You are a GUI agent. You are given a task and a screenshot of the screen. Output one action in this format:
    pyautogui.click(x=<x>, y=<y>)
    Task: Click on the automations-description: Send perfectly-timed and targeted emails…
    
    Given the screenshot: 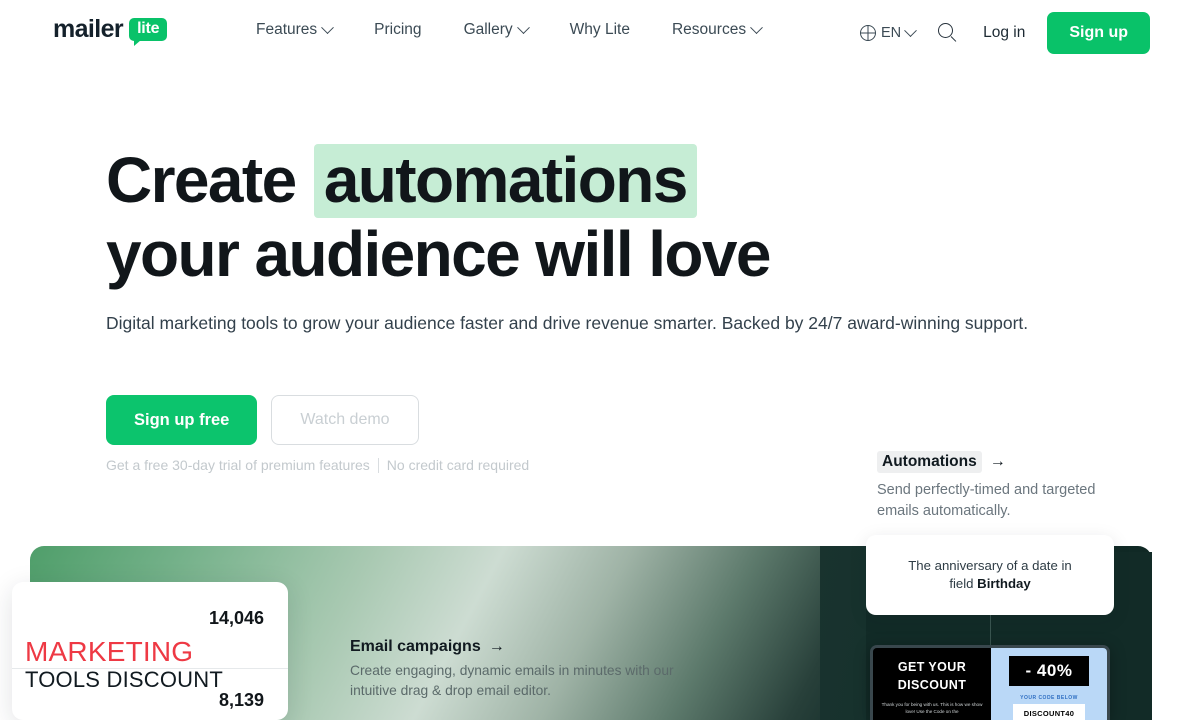 What is the action you would take?
    pyautogui.click(x=986, y=501)
    